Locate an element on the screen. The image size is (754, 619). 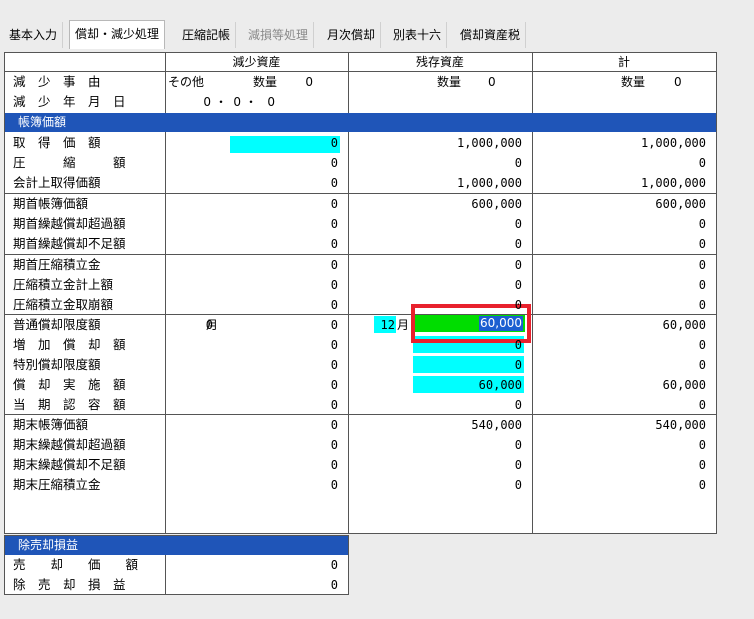
decrease-qty-field: 0 is located at coordinates (302, 82).